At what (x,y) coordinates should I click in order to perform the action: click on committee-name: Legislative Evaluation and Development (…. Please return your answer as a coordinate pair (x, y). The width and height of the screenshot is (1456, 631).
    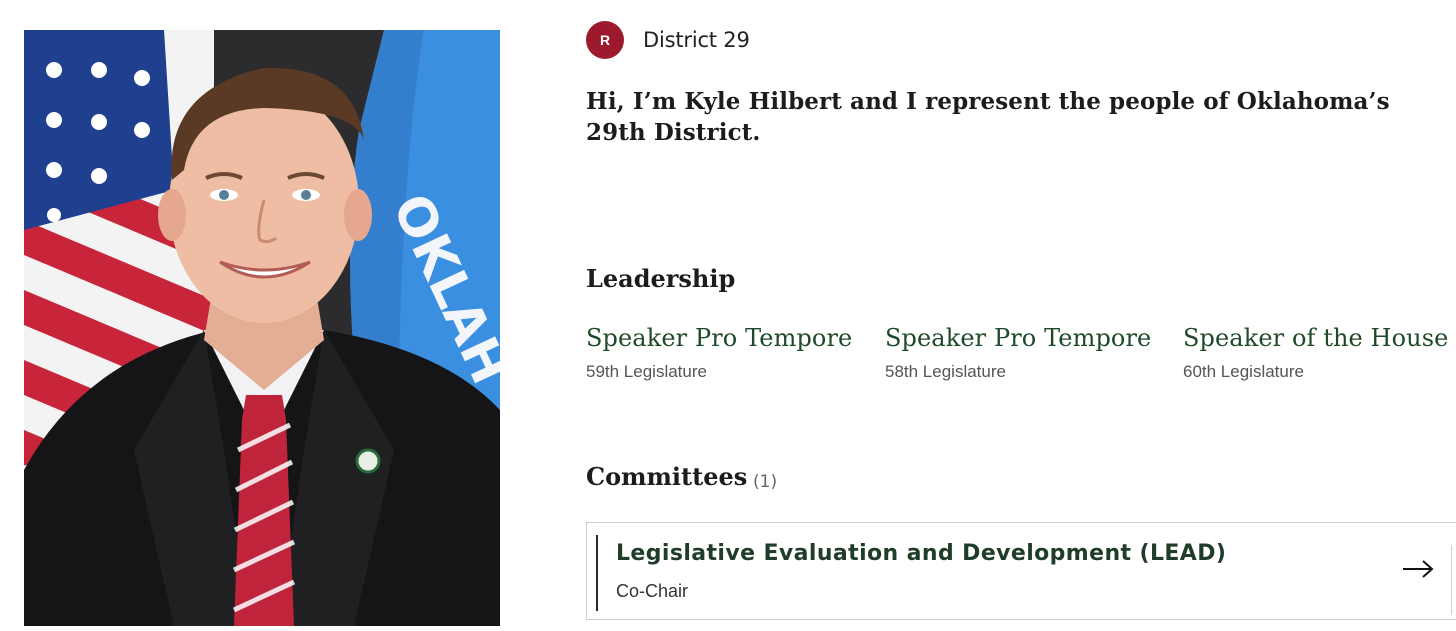
    Looking at the image, I should click on (921, 553).